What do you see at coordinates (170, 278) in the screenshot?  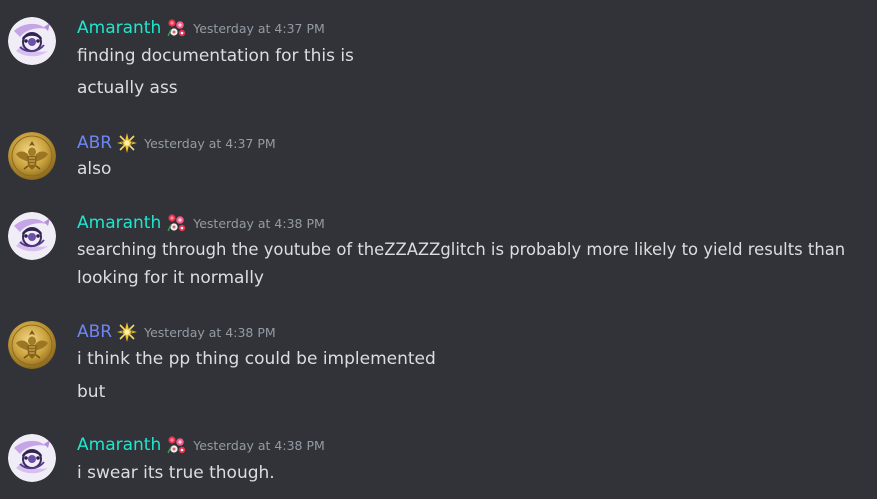 I see `message-text: looking for it normally` at bounding box center [170, 278].